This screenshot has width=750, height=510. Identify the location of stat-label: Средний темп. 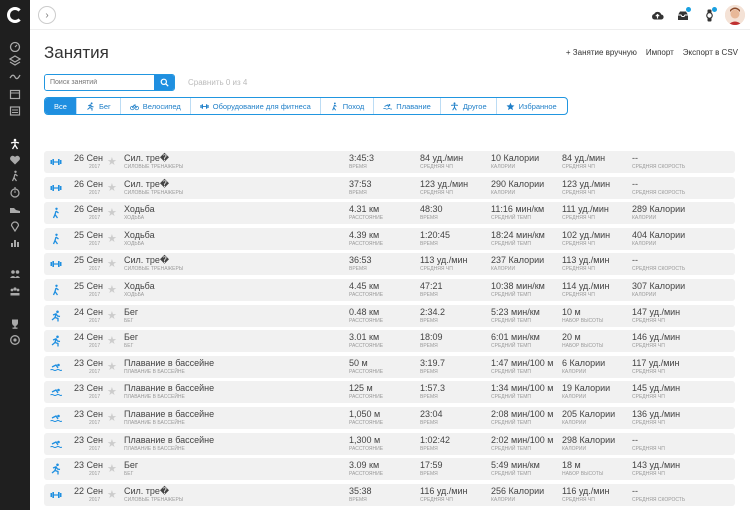
(511, 397).